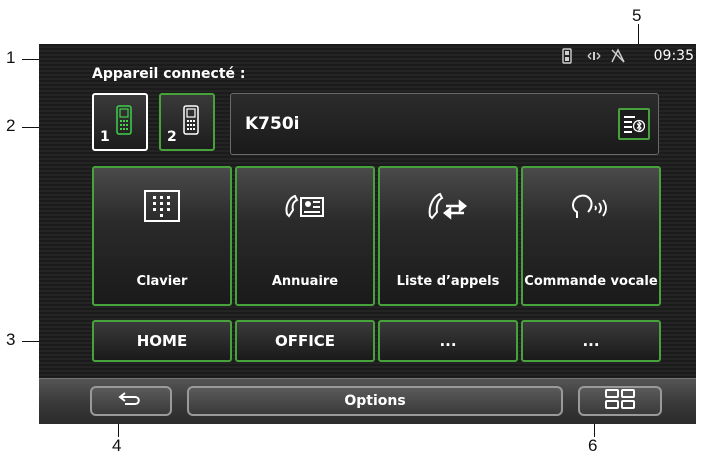 This screenshot has height=456, width=712. What do you see at coordinates (375, 401) in the screenshot?
I see `options-button: Options` at bounding box center [375, 401].